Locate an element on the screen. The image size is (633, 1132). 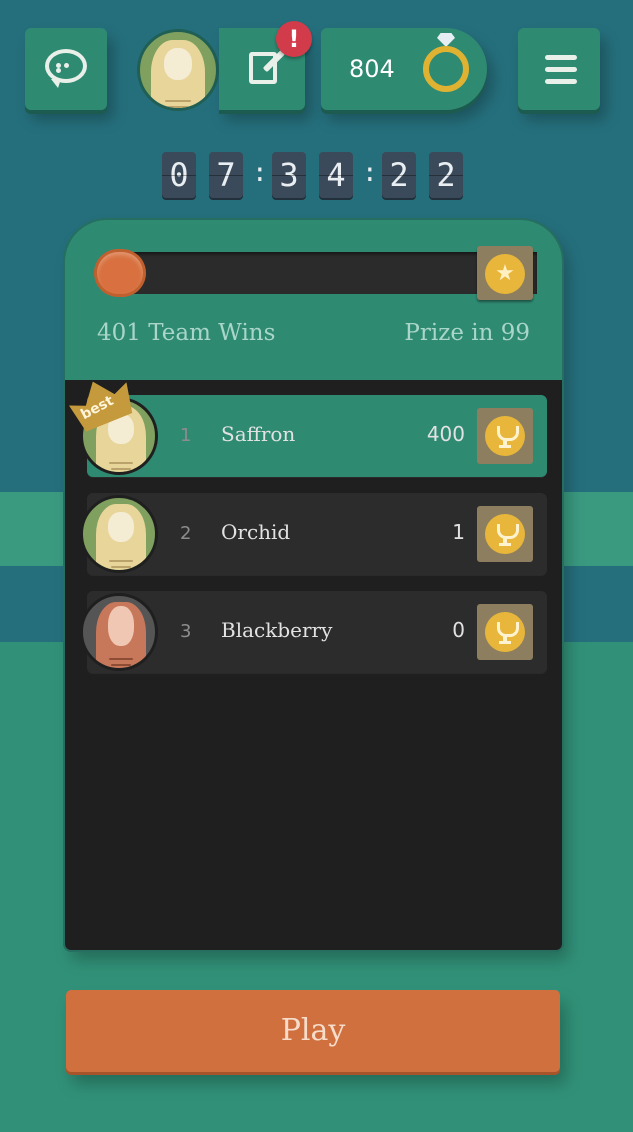
chat-dots is located at coordinates (67, 68).